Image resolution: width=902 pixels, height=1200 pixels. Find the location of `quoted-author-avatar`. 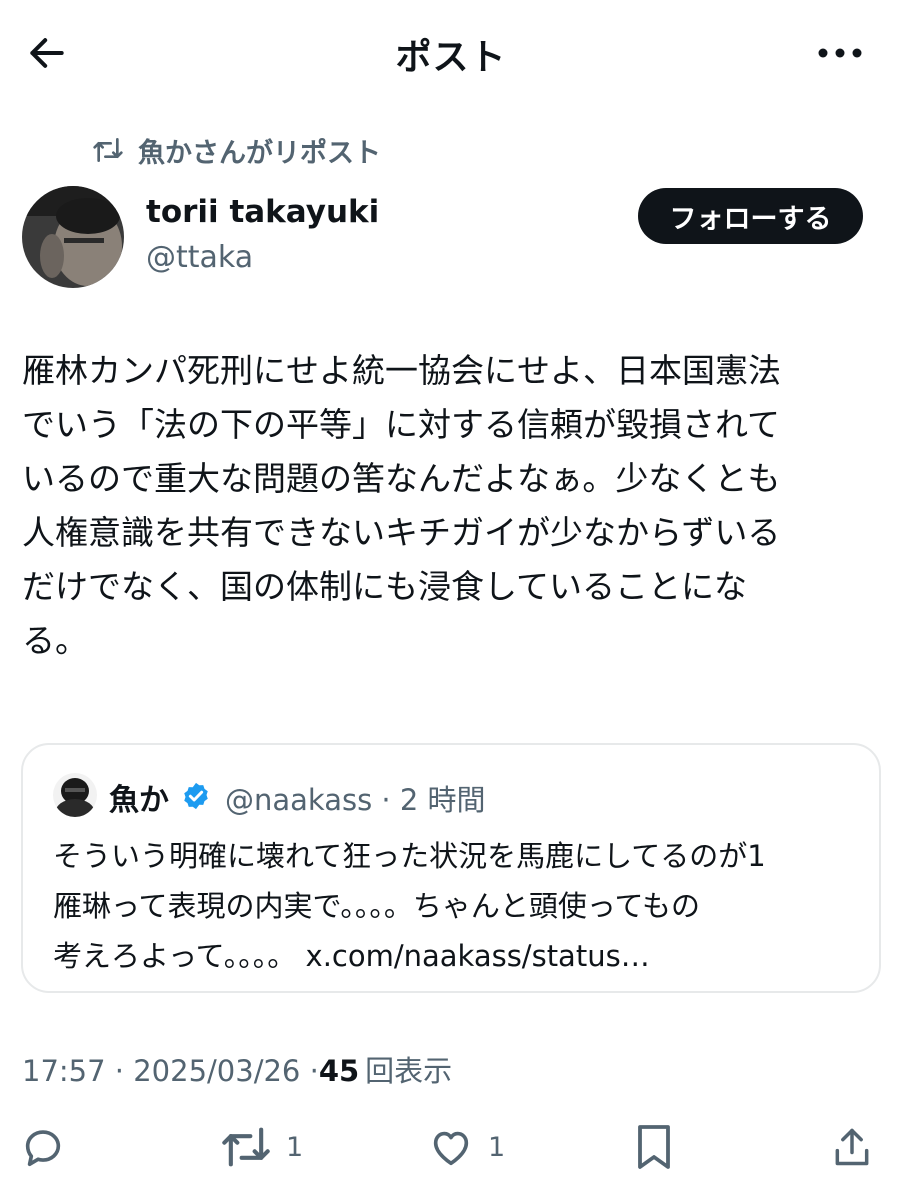

quoted-author-avatar is located at coordinates (75, 795).